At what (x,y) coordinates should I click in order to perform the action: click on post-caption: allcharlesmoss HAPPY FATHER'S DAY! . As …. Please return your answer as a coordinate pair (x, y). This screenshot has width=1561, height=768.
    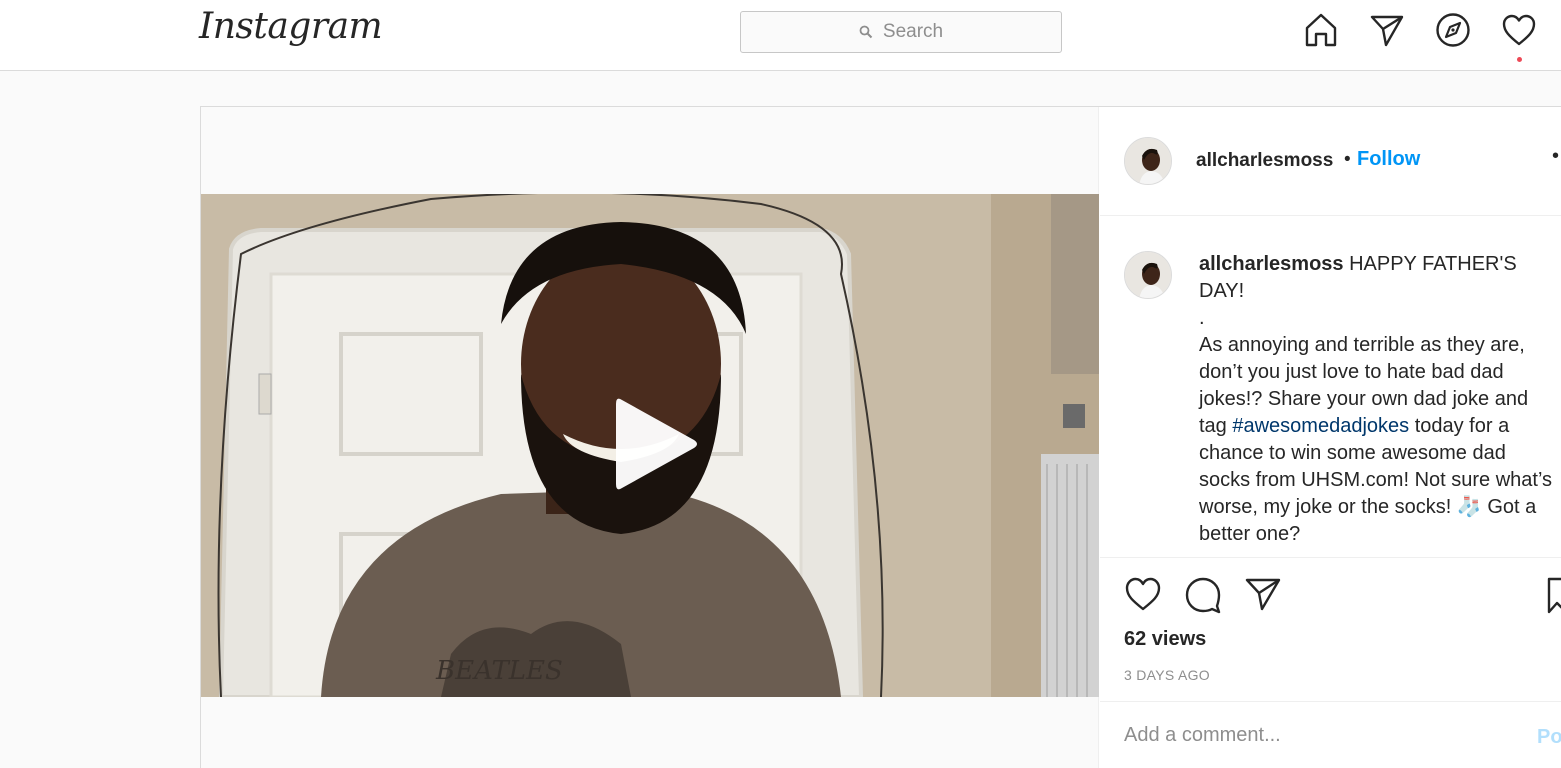
    Looking at the image, I should click on (1379, 404).